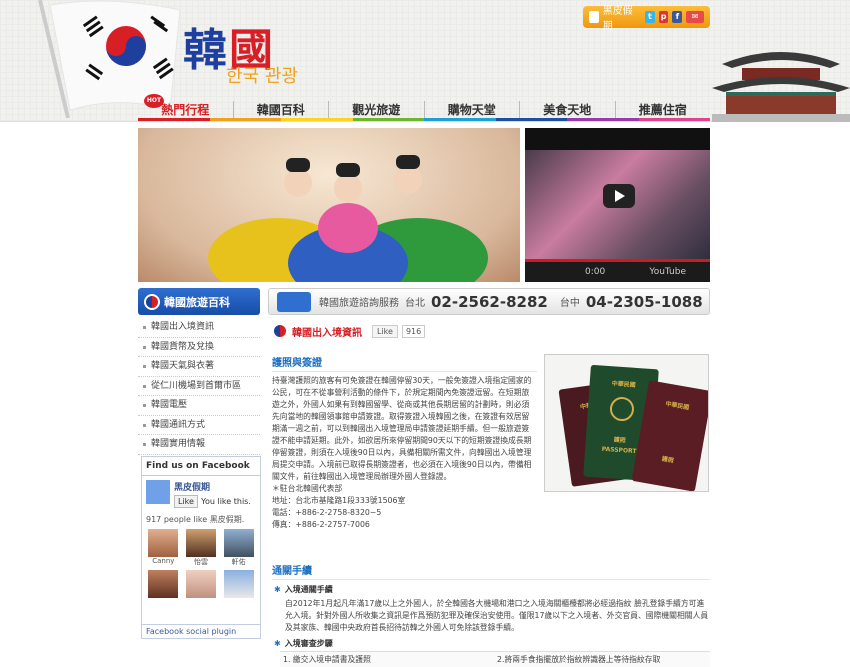  Describe the element at coordinates (339, 500) in the screenshot. I see `mission-address: 地址：台北市基隆路1段333號1506室` at that location.